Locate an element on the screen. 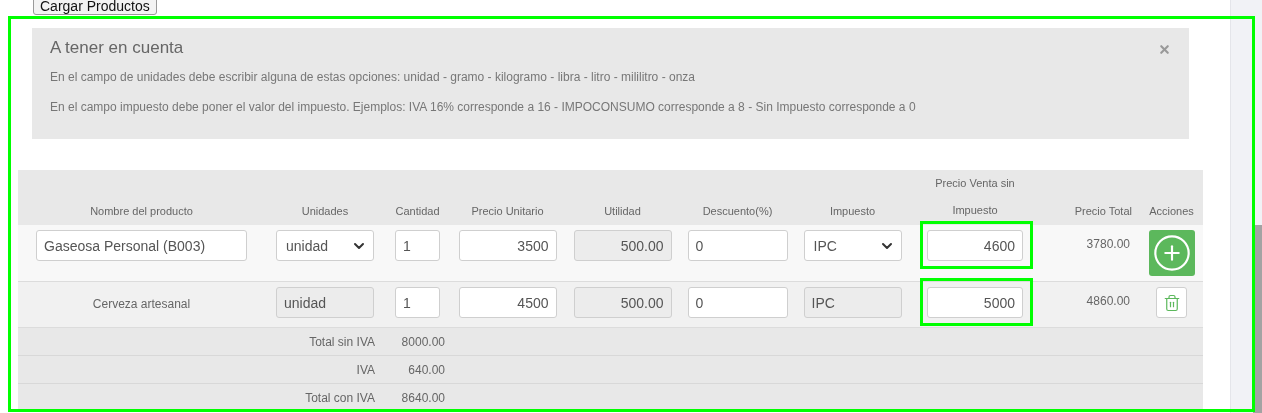  delete-button is located at coordinates (1171, 302).